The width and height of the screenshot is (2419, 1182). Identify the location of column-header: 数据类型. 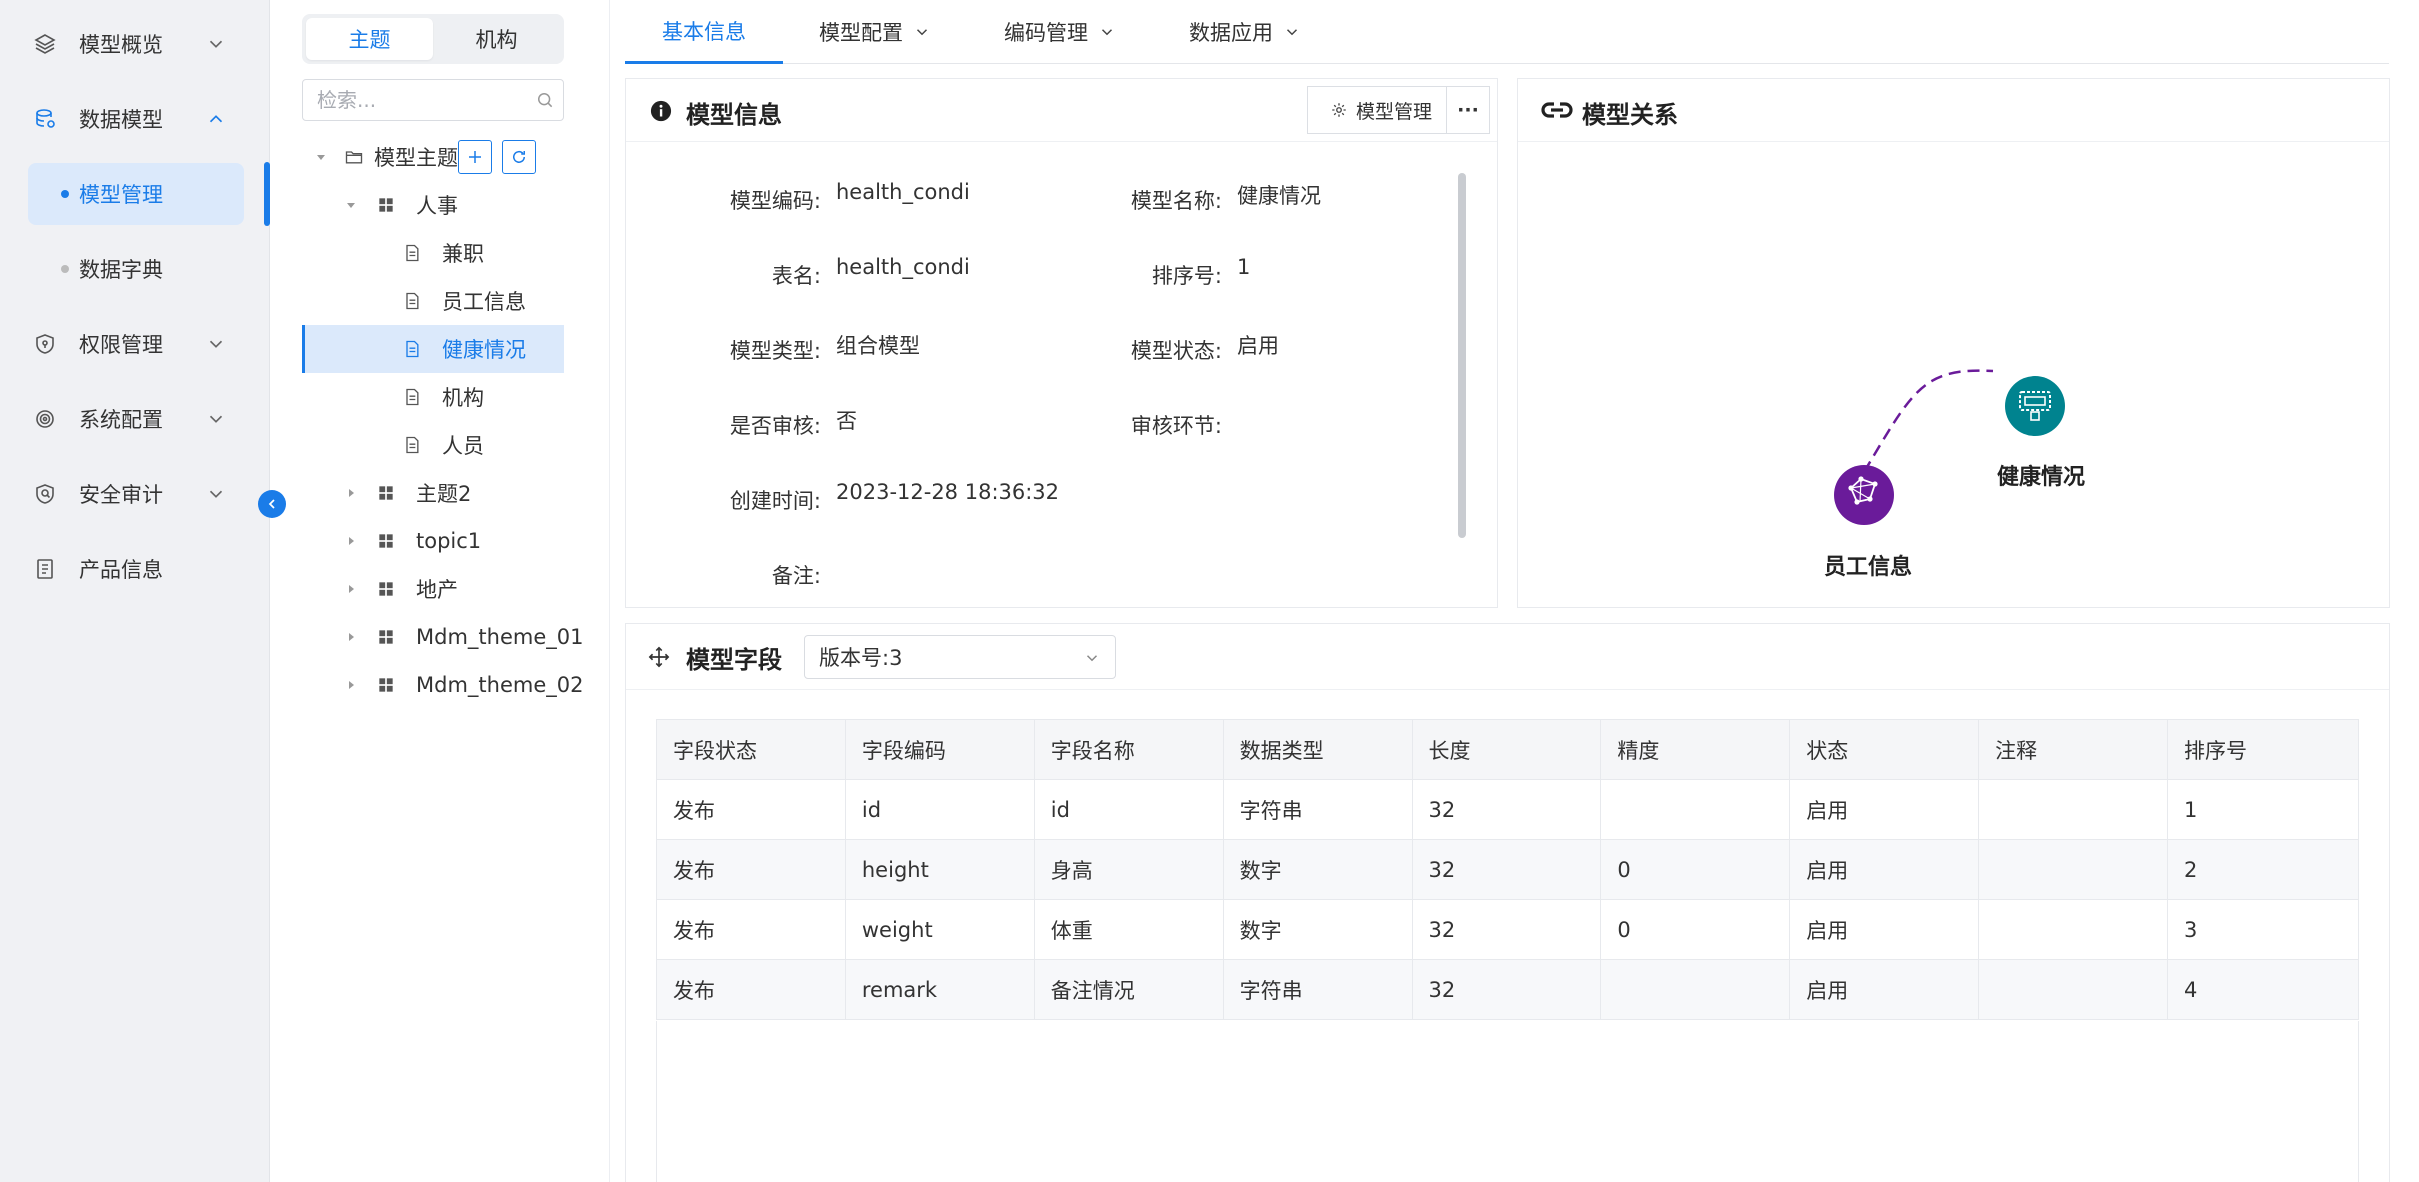
(1317, 749).